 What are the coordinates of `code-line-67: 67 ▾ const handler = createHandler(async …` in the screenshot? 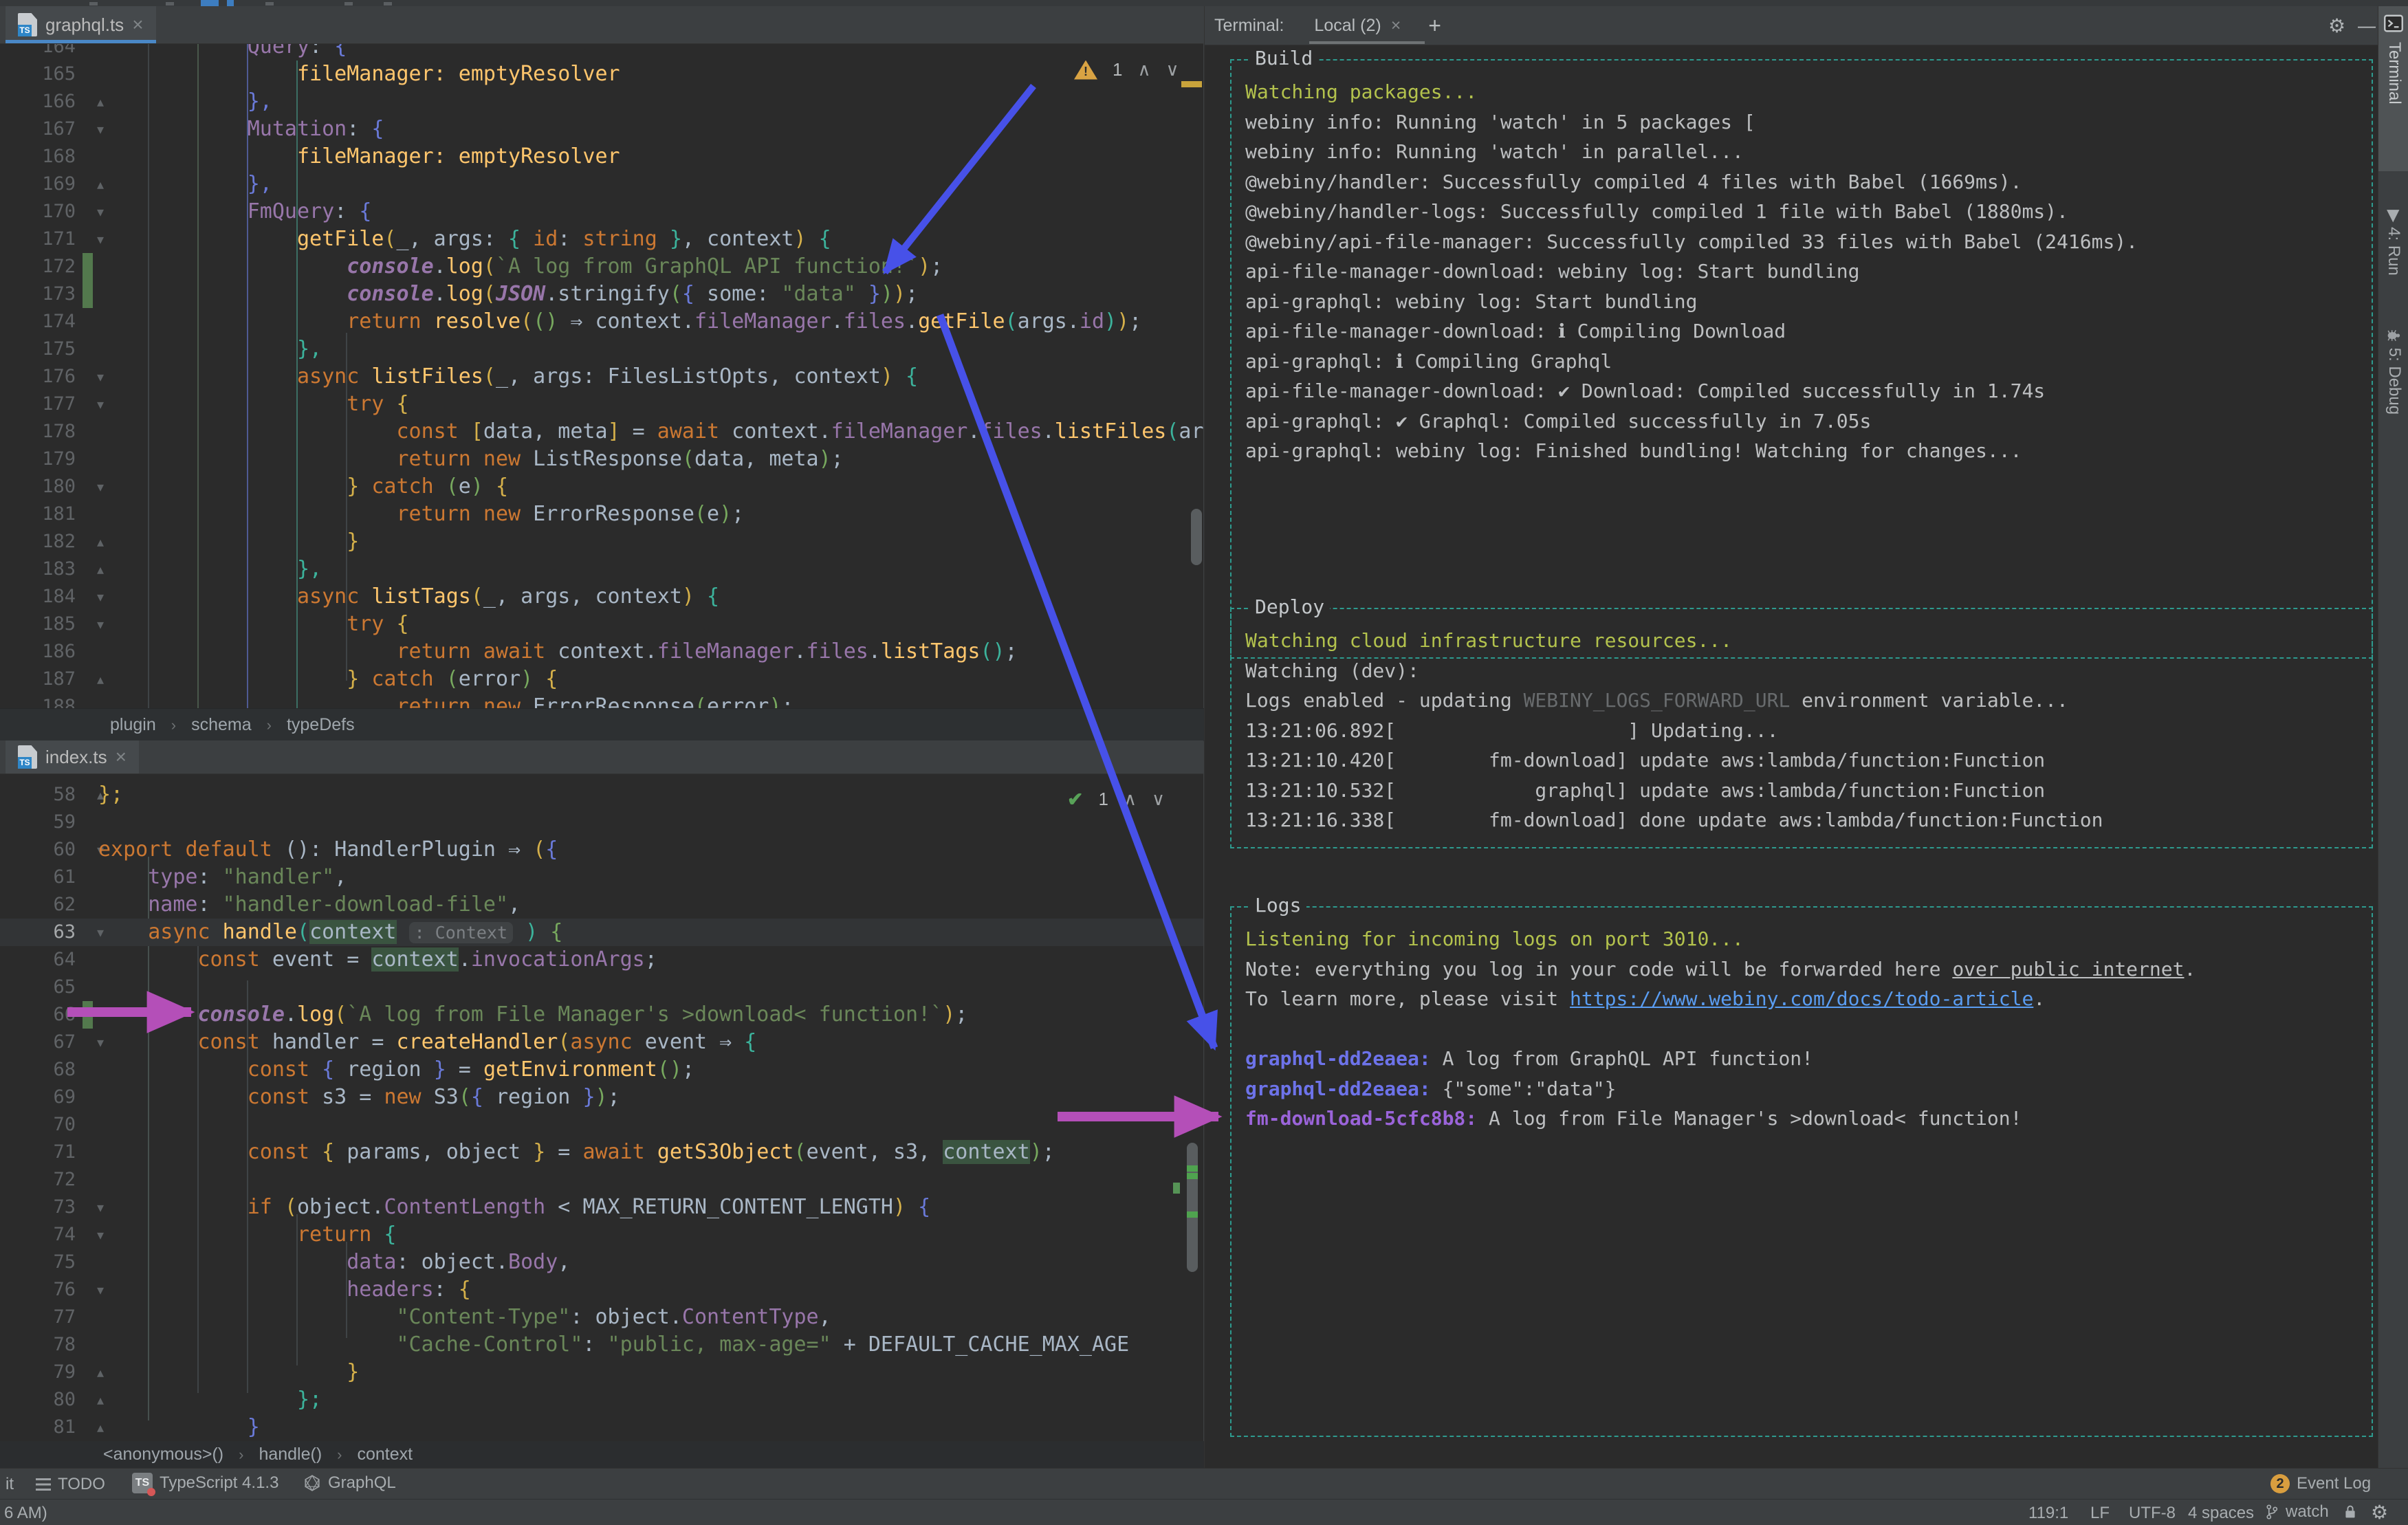 It's located at (601, 1042).